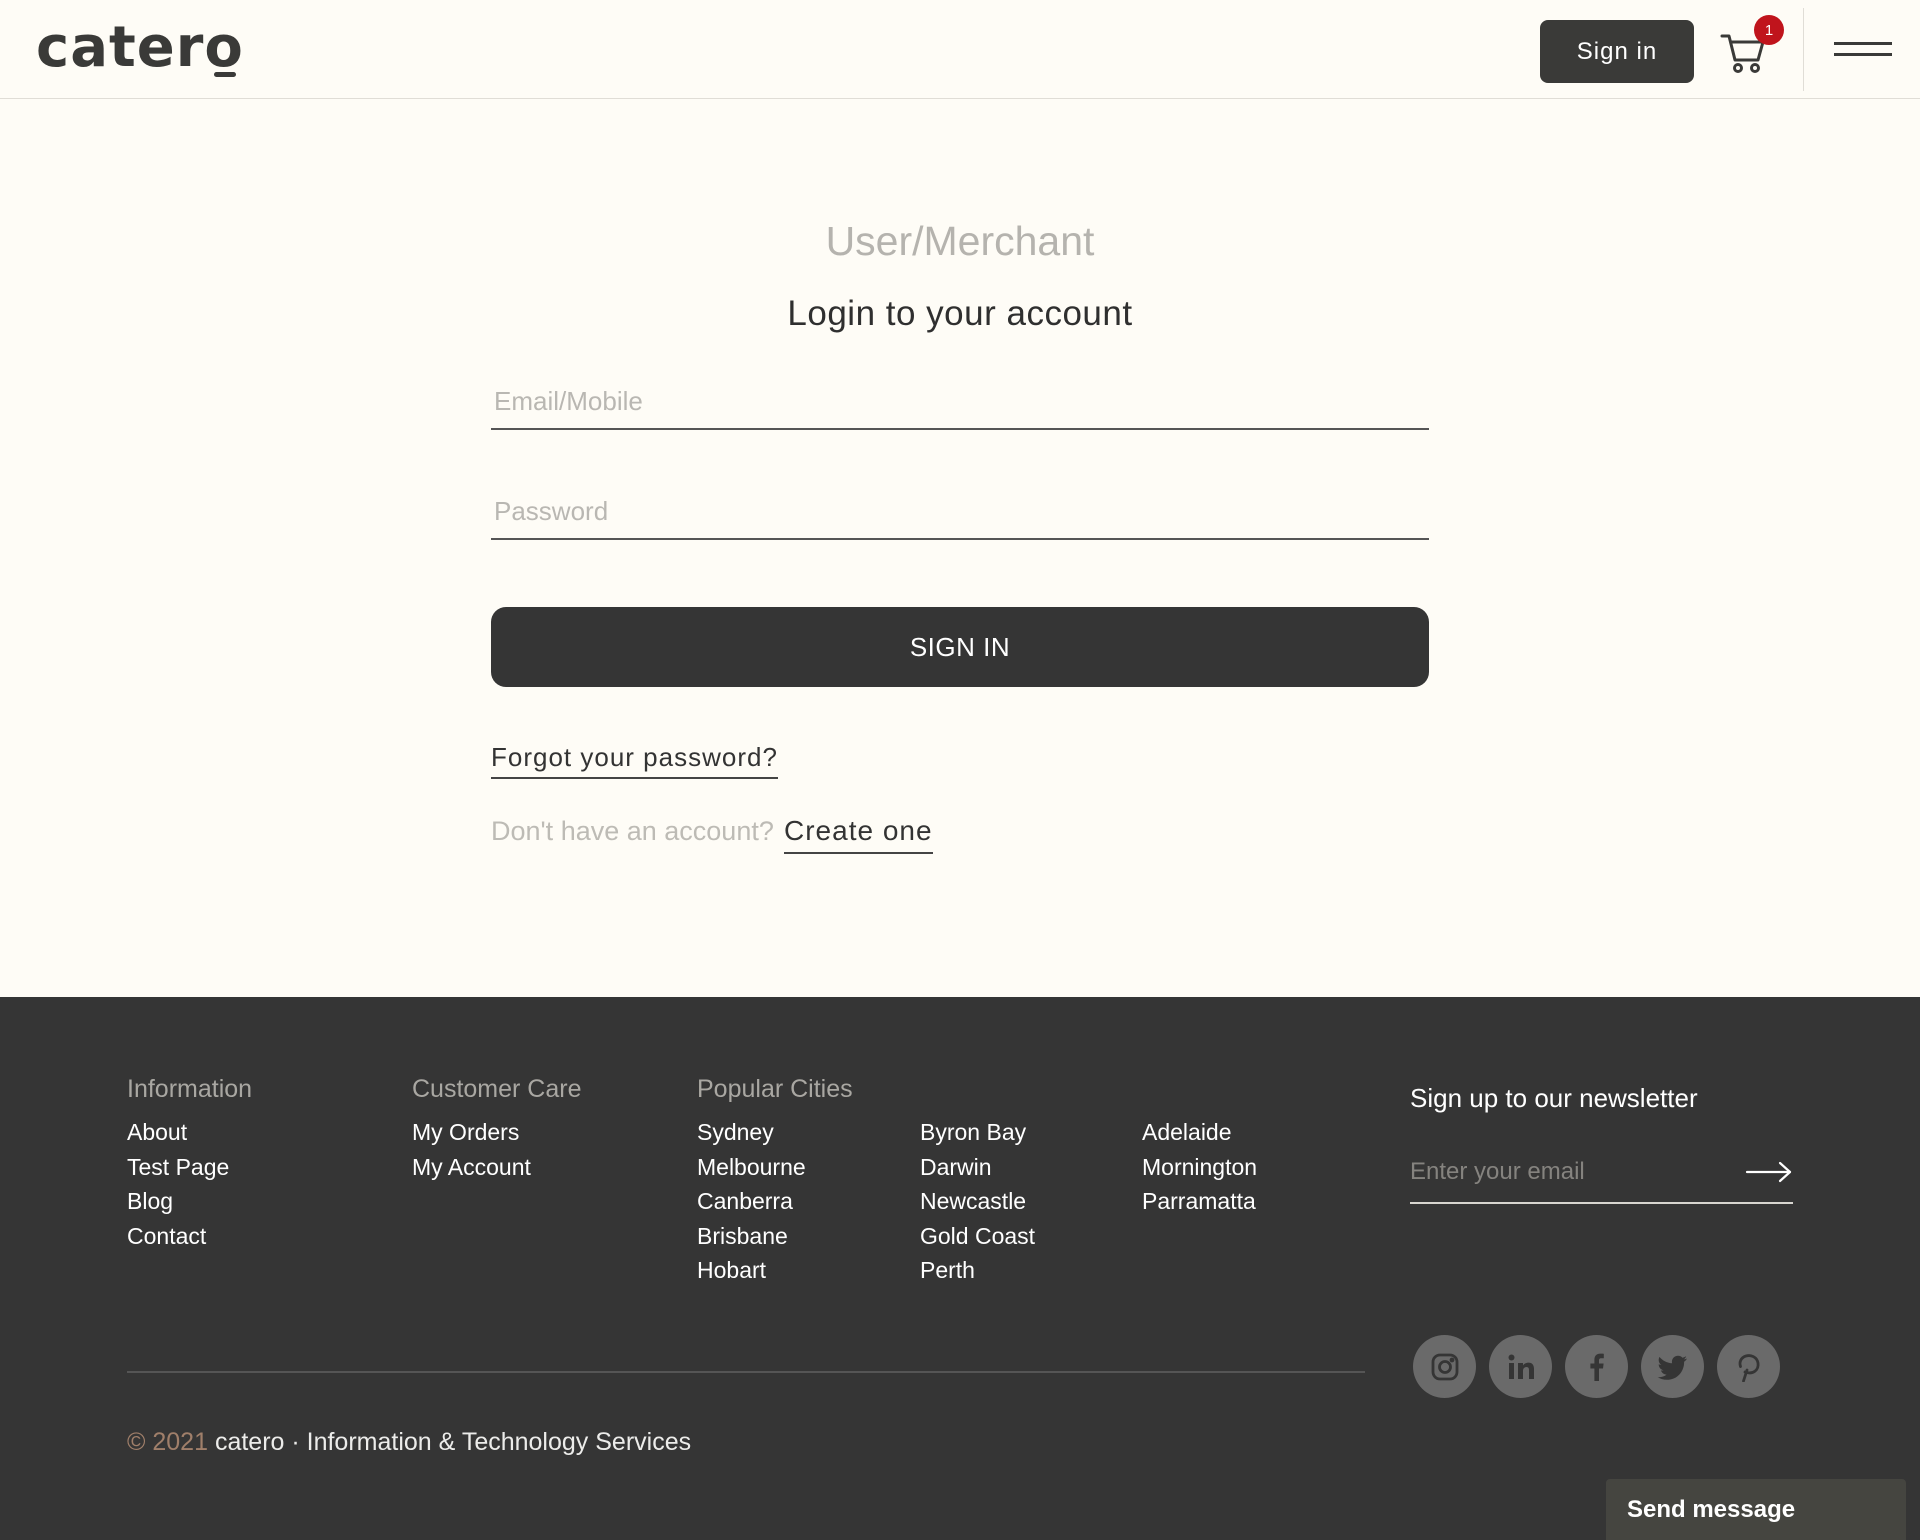  What do you see at coordinates (1580, 1172) in the screenshot?
I see `newsletter-email-input` at bounding box center [1580, 1172].